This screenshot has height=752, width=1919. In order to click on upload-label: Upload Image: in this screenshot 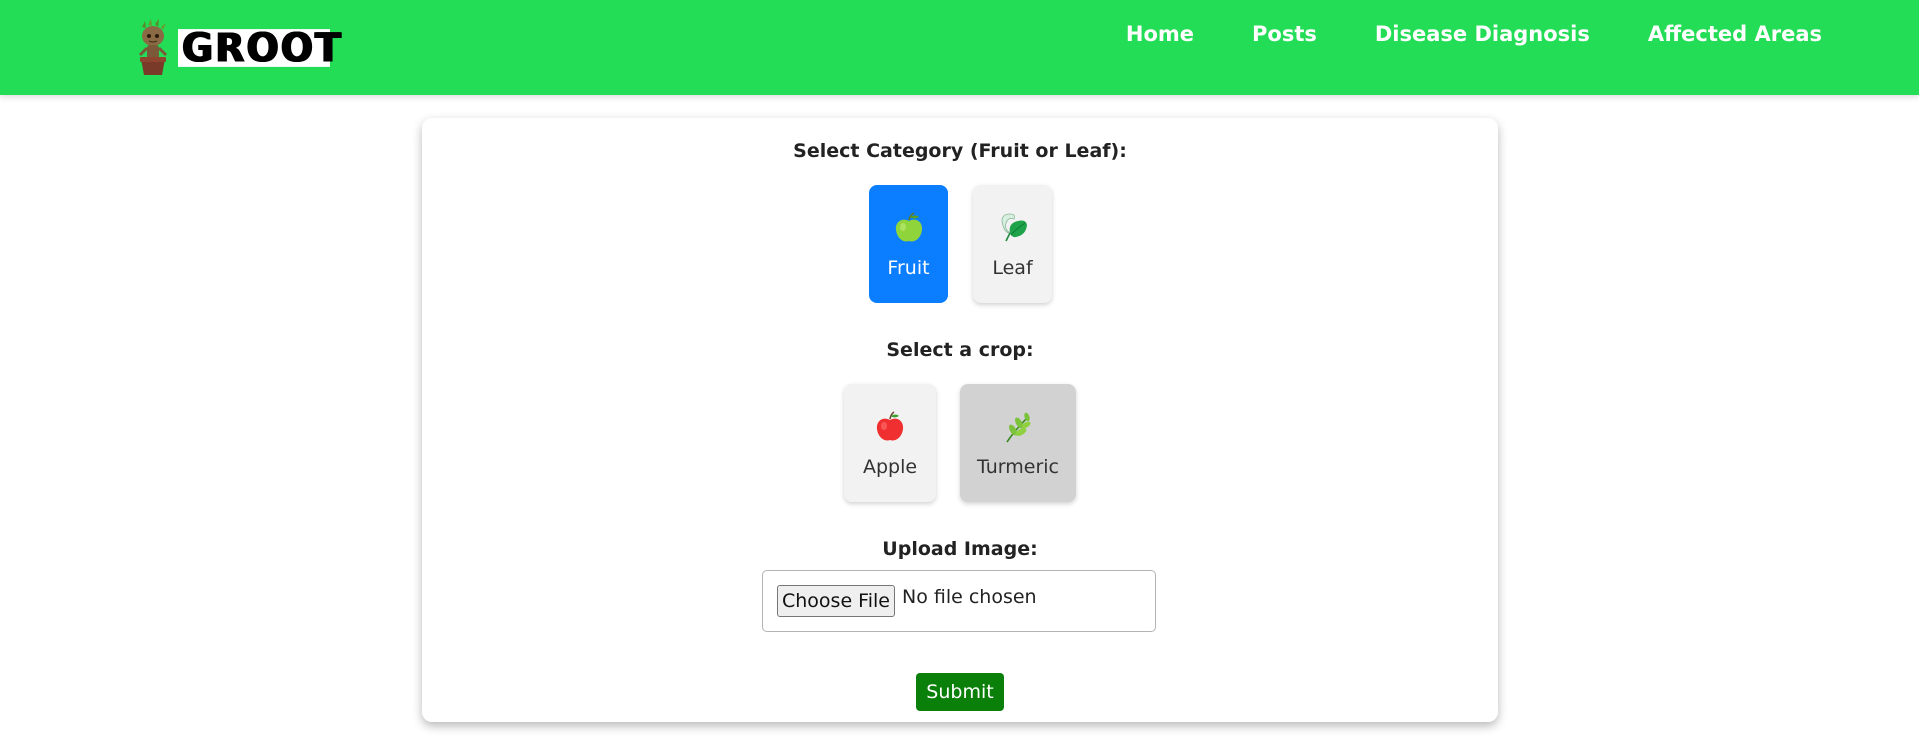, I will do `click(960, 549)`.